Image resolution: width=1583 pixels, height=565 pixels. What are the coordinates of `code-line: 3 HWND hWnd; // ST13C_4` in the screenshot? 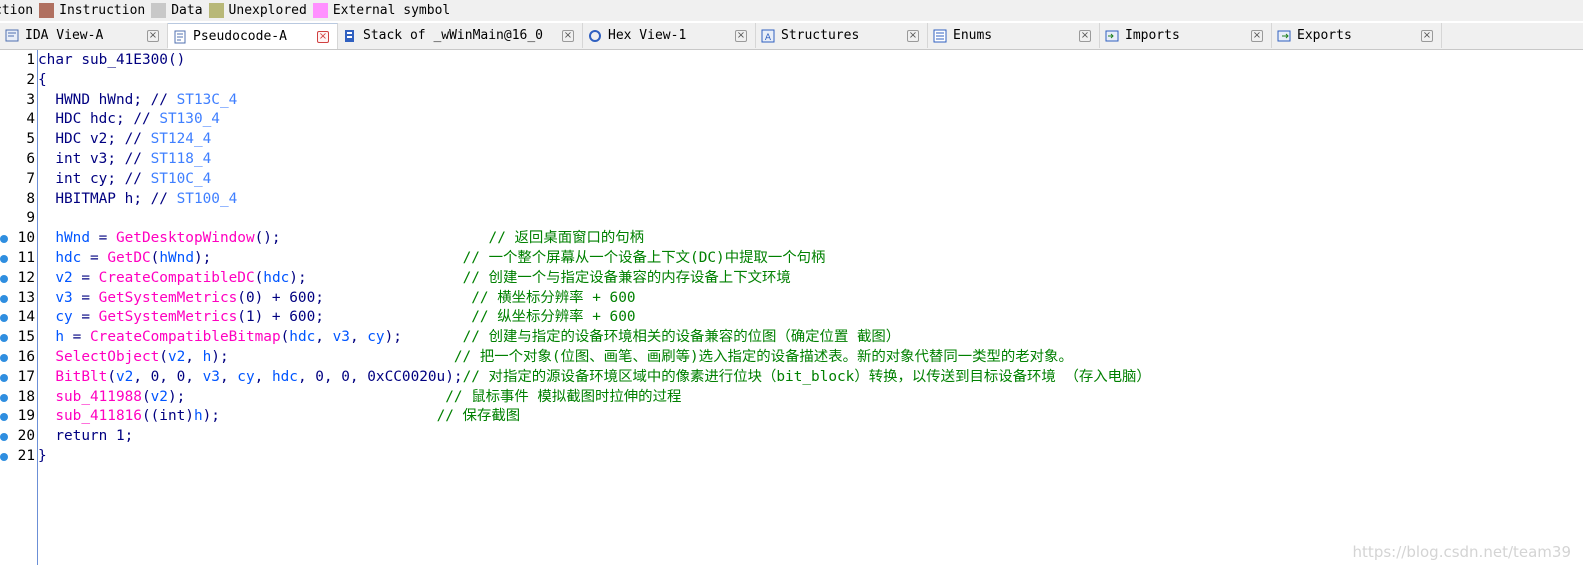 It's located at (791, 101).